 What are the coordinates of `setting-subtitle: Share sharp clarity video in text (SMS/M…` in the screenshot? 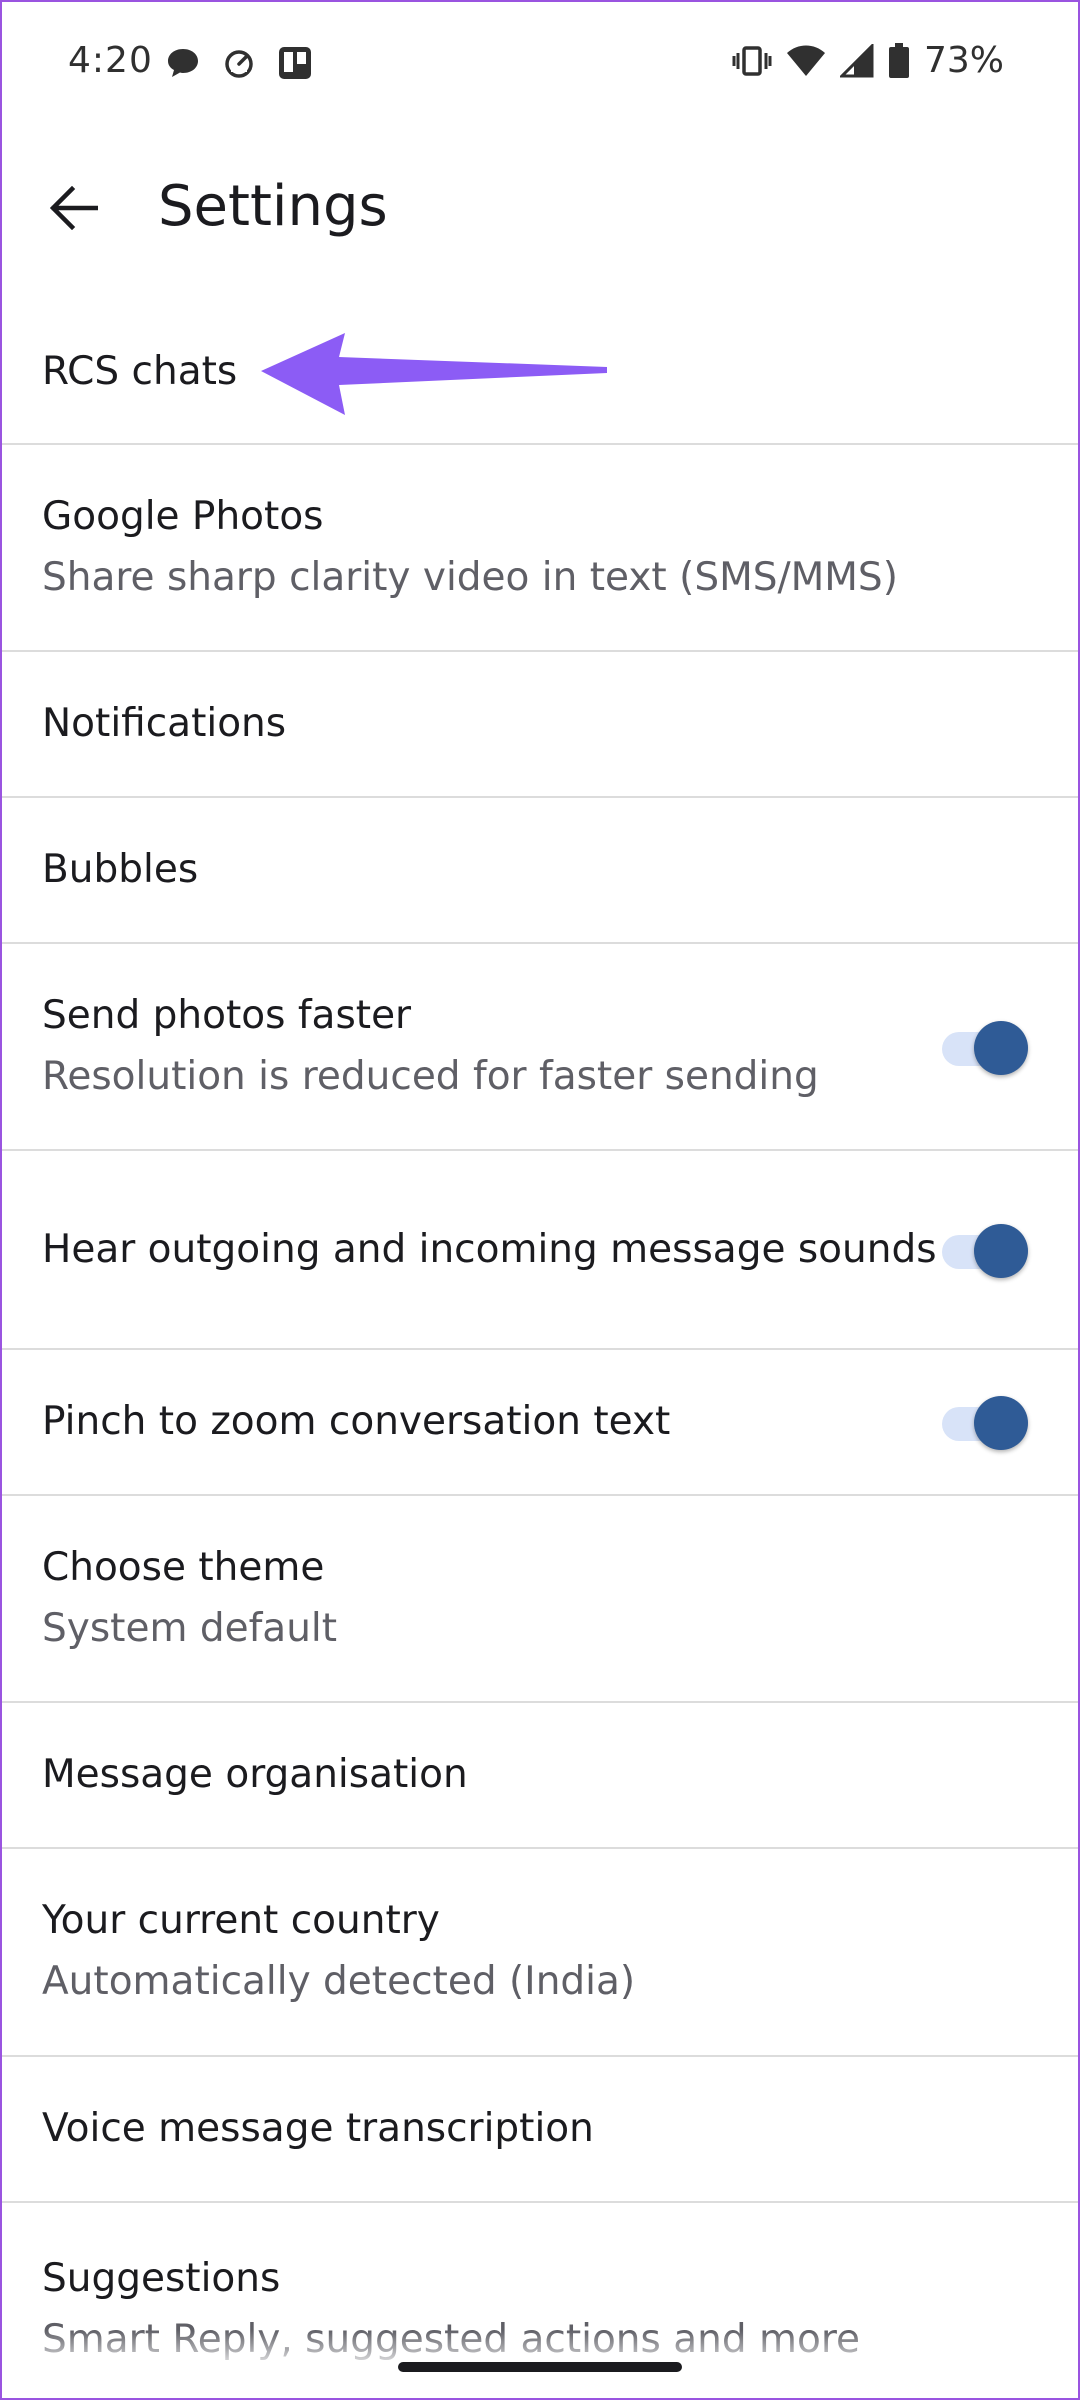 It's located at (470, 577).